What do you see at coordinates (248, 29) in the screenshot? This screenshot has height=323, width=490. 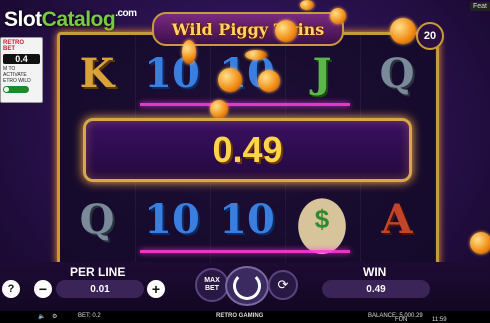 I see `game-title: Wild Piggy Twins` at bounding box center [248, 29].